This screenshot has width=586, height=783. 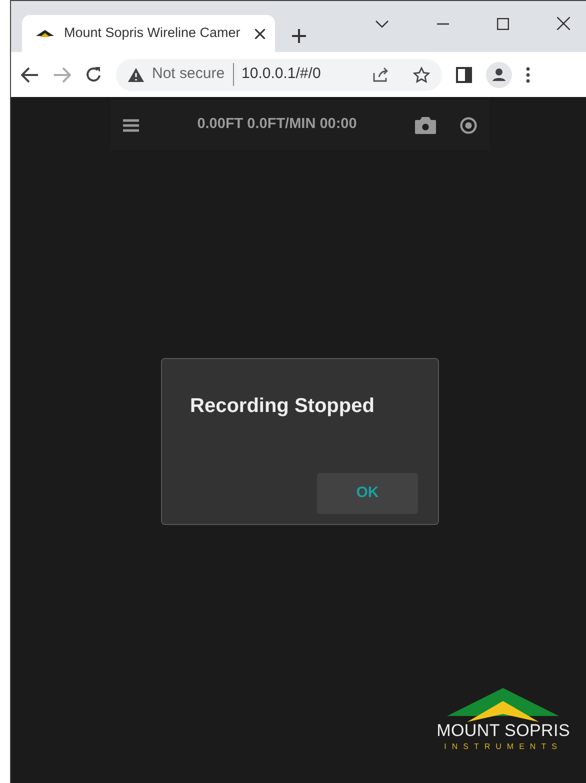 I want to click on profile-avatar-icon, so click(x=499, y=75).